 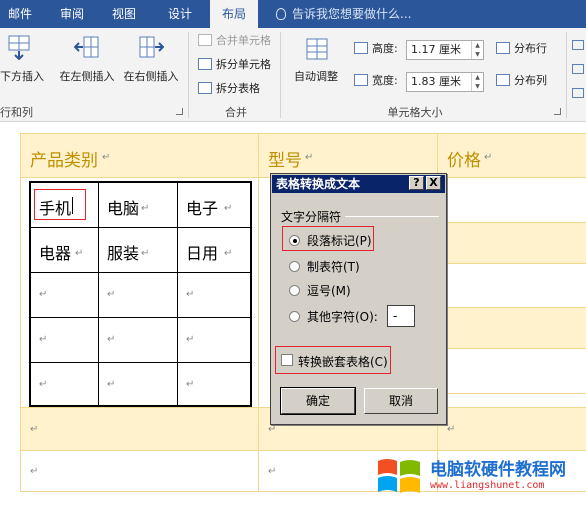 What do you see at coordinates (87, 76) in the screenshot?
I see `insert-left-label: 在左侧插入` at bounding box center [87, 76].